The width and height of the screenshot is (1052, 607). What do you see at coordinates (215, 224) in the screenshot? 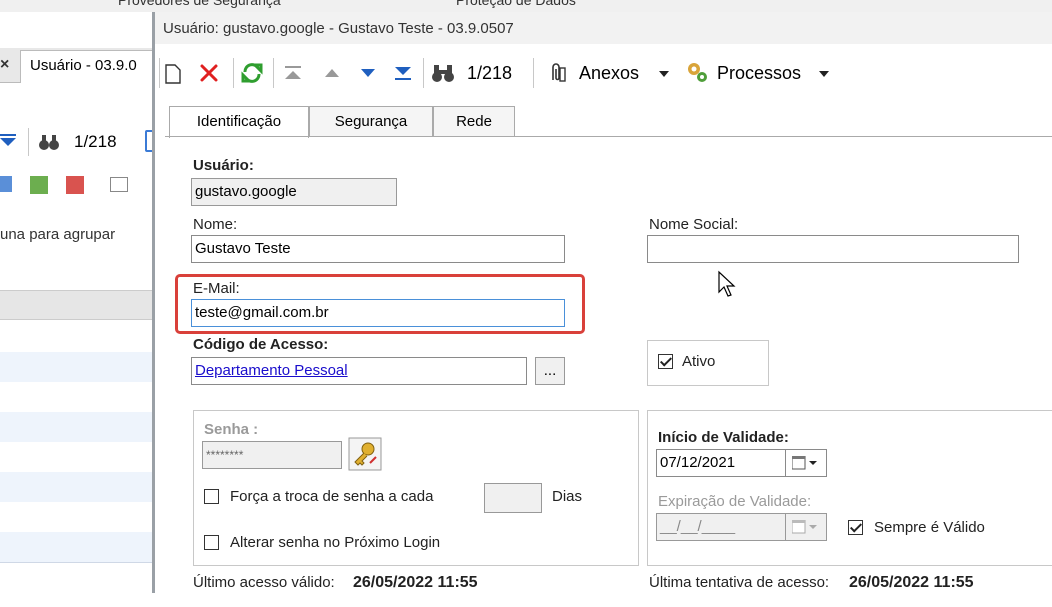
I see `nome-label: Nome:` at bounding box center [215, 224].